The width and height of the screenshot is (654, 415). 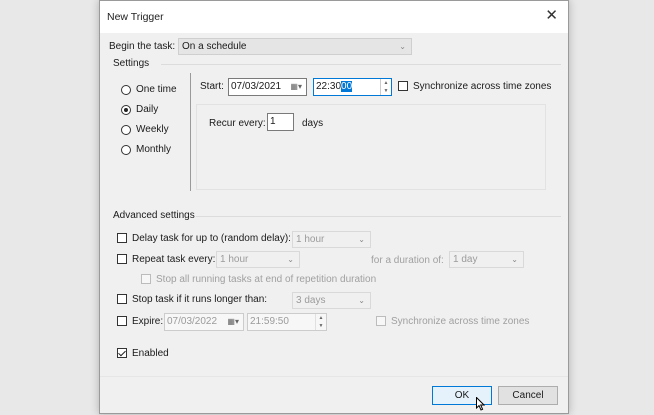 What do you see at coordinates (273, 121) in the screenshot?
I see `recur-every-value: 1` at bounding box center [273, 121].